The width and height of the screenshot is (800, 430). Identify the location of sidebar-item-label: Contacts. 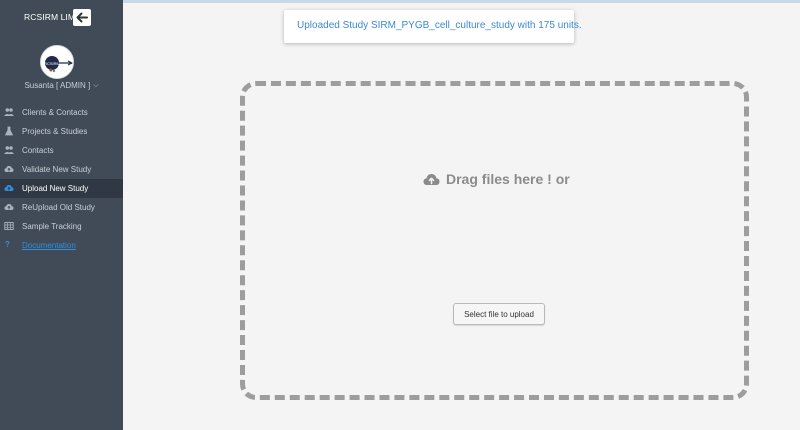
(38, 150).